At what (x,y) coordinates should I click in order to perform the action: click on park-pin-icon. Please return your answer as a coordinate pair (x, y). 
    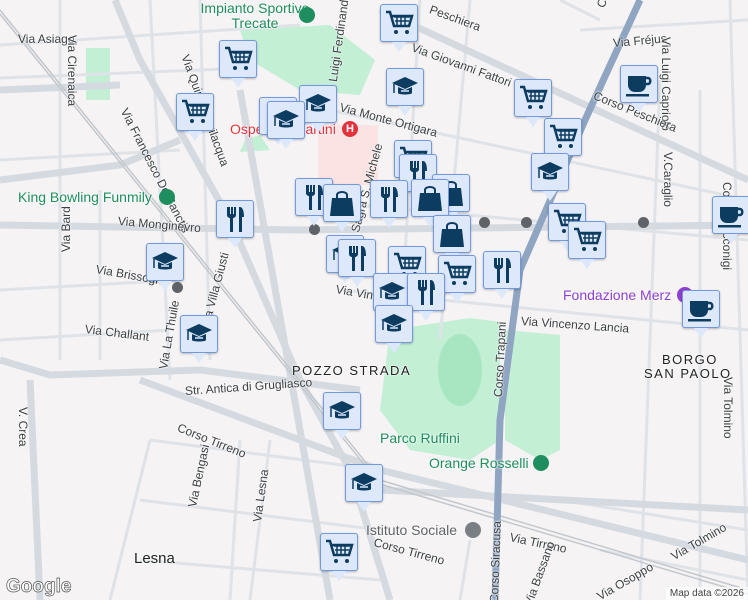
    Looking at the image, I should click on (307, 15).